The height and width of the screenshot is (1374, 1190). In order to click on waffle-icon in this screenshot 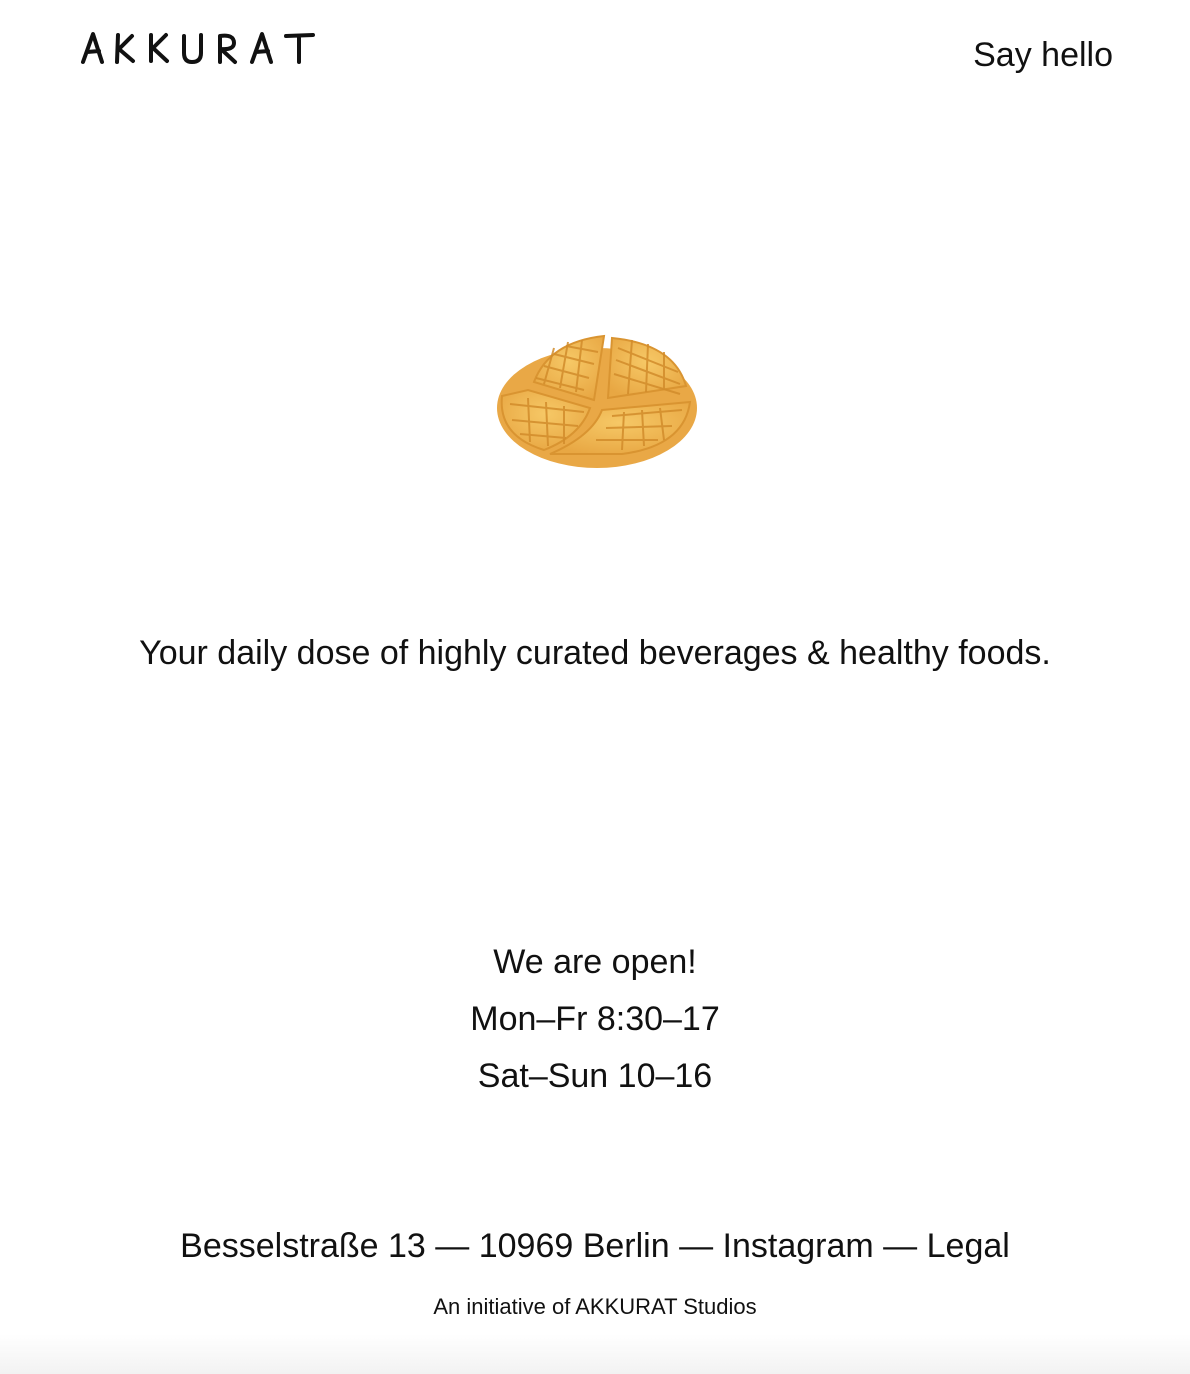, I will do `click(597, 399)`.